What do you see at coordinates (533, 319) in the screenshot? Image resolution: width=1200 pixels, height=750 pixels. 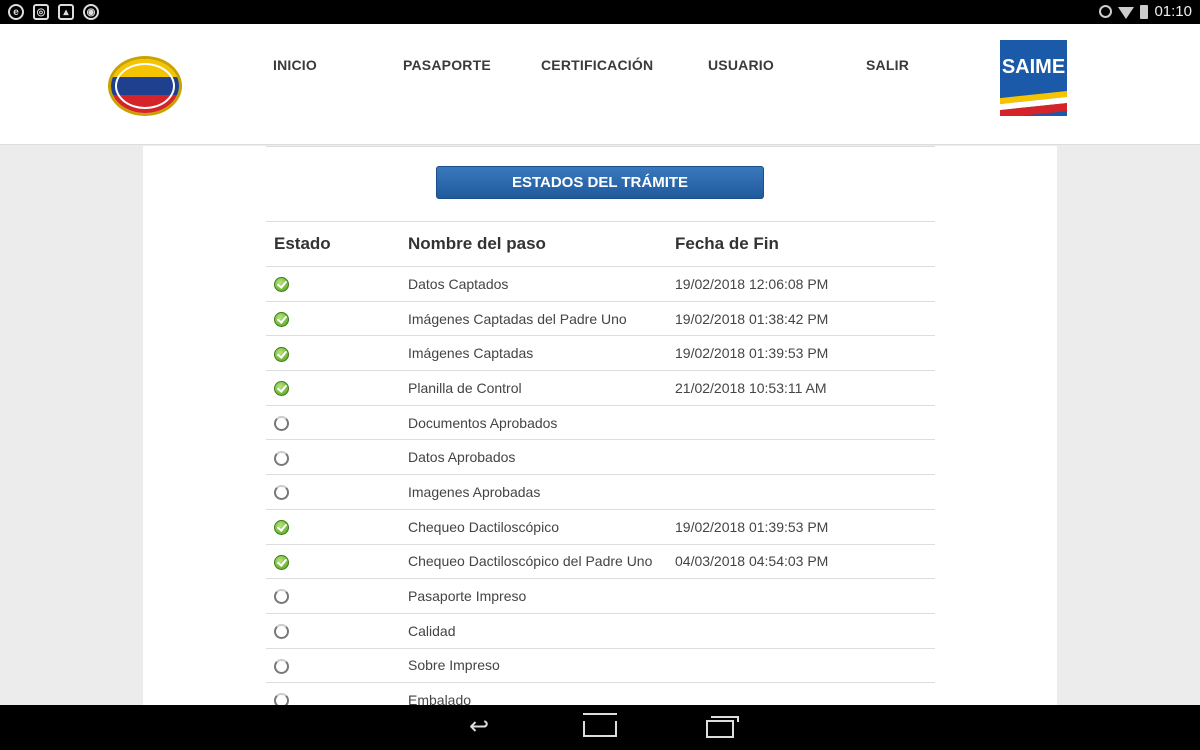 I see `row-step-name: Imágenes Captadas del Padre Uno` at bounding box center [533, 319].